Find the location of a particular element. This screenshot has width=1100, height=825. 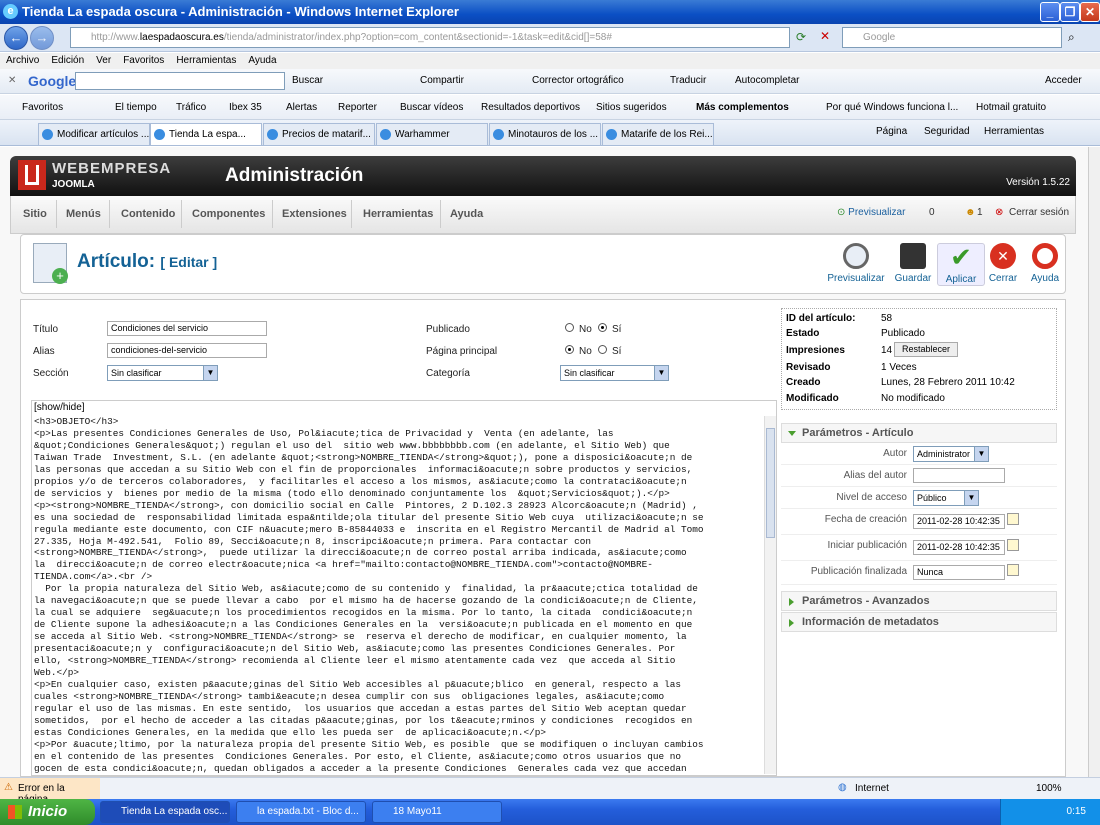

task-folder: 18 Mayo11 is located at coordinates (437, 812).